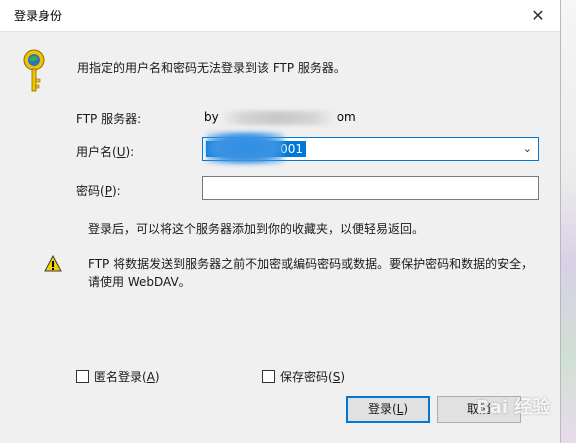 The width and height of the screenshot is (576, 443). I want to click on anonymous-login-checkbox: 匿名登录(A), so click(118, 376).